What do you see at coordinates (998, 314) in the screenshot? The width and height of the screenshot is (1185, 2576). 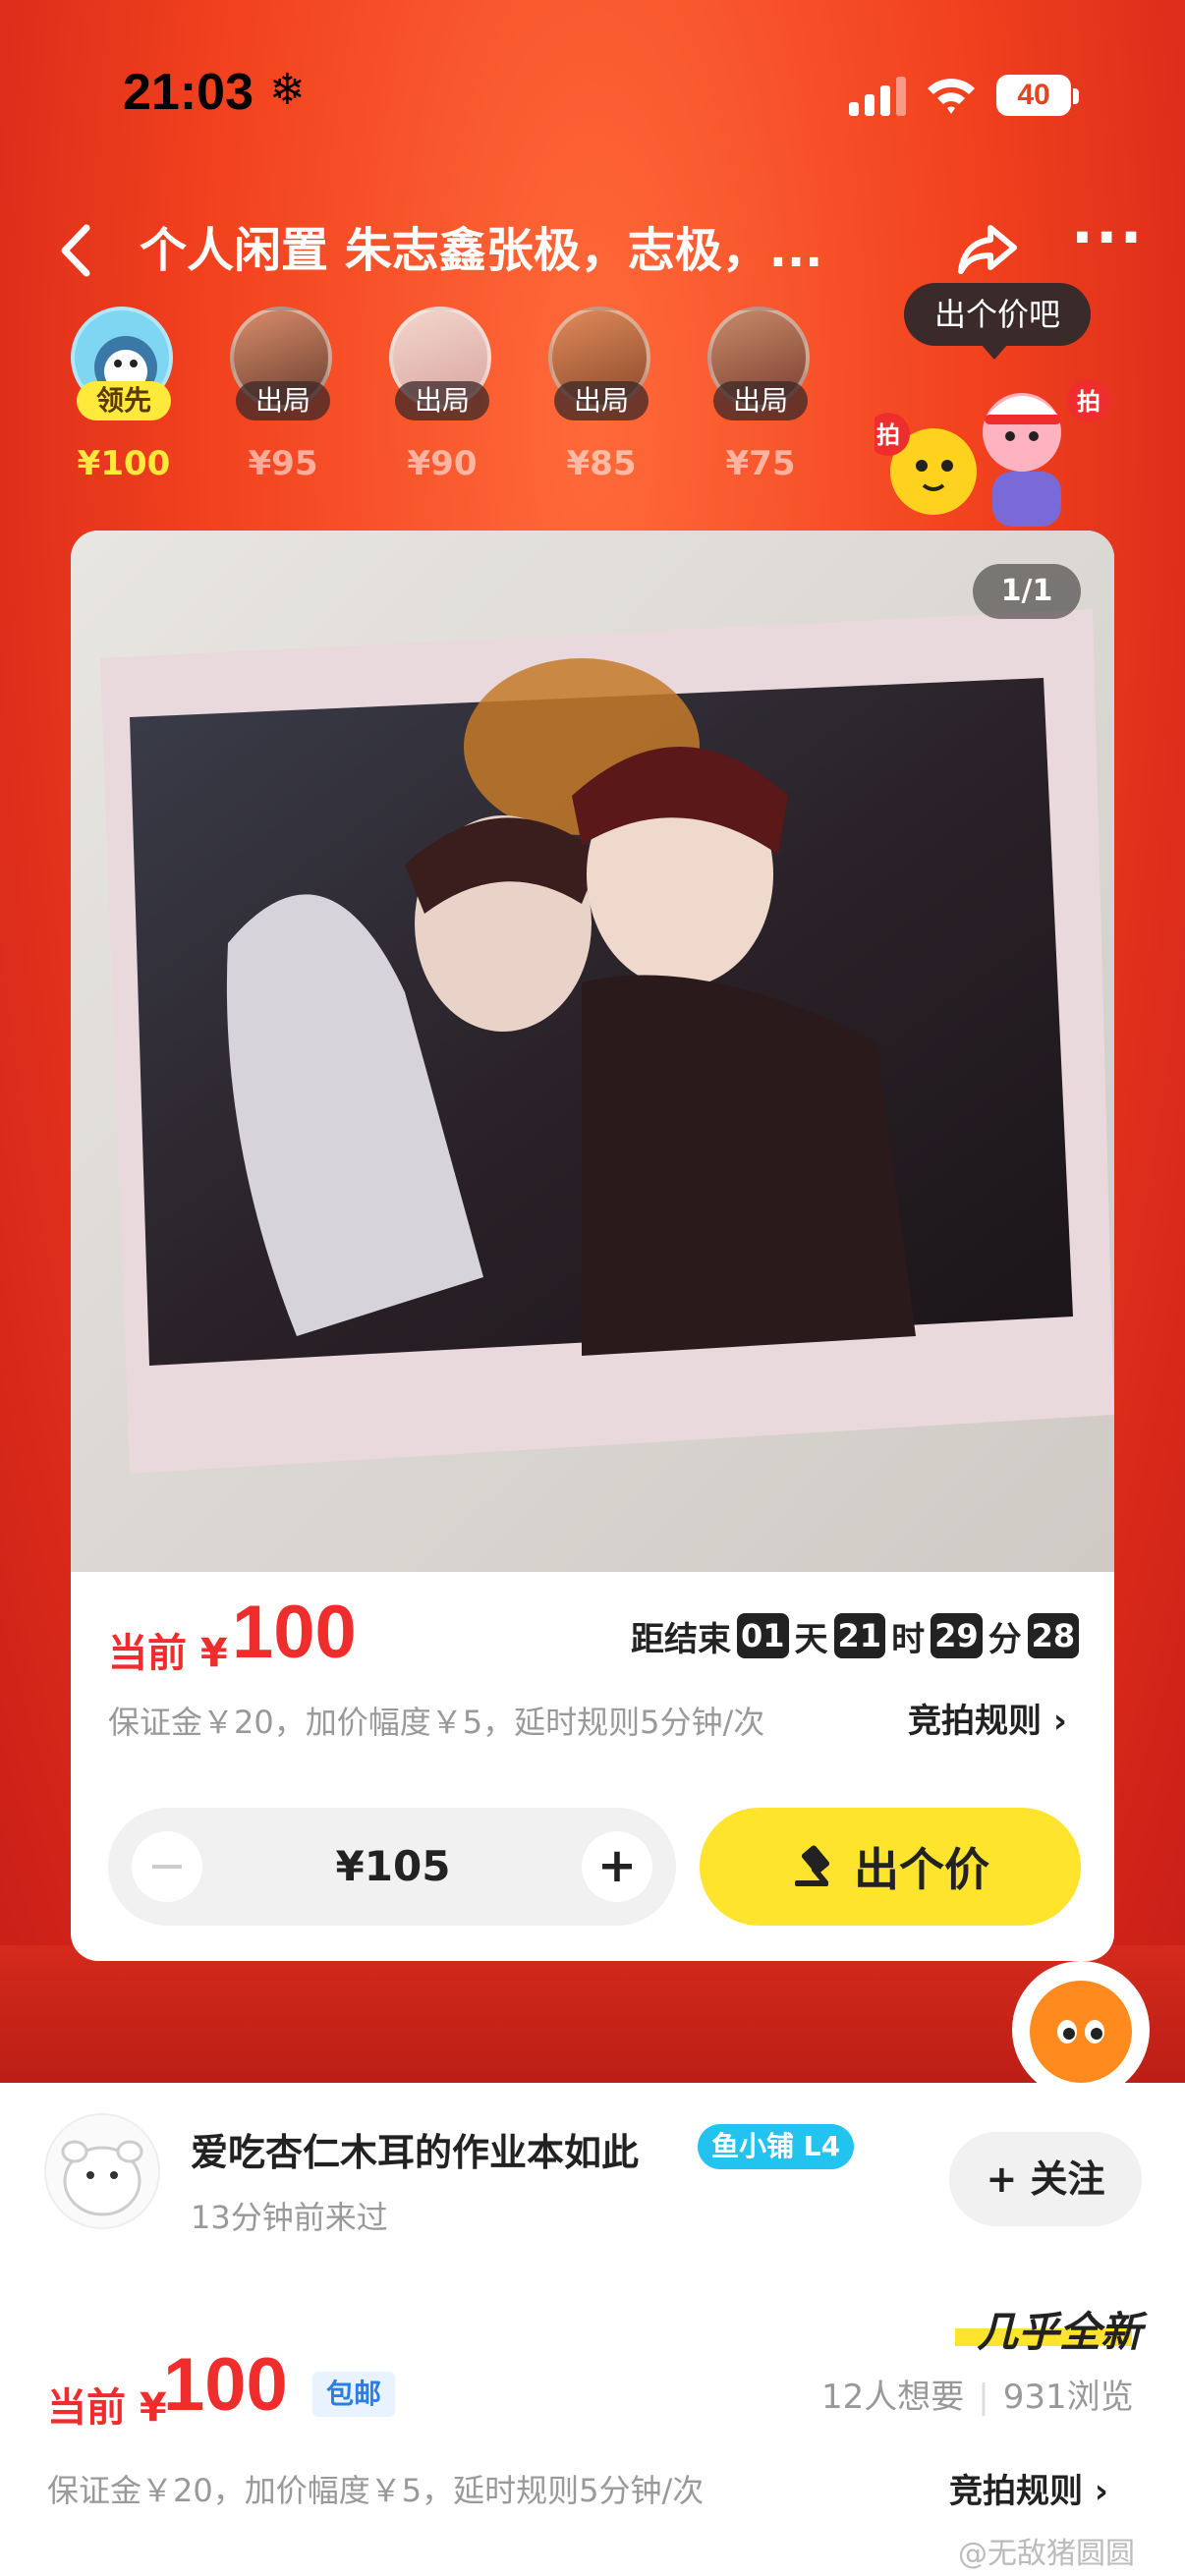 I see `bid-prompt-bubble: 出个价吧` at bounding box center [998, 314].